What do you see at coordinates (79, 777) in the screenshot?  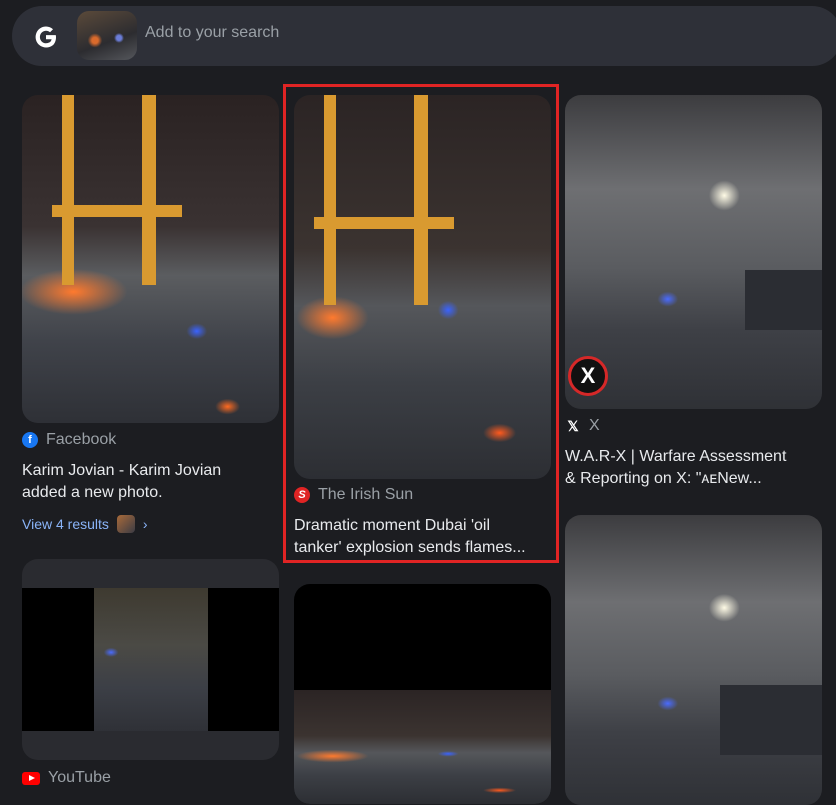 I see `source-name: YouTube` at bounding box center [79, 777].